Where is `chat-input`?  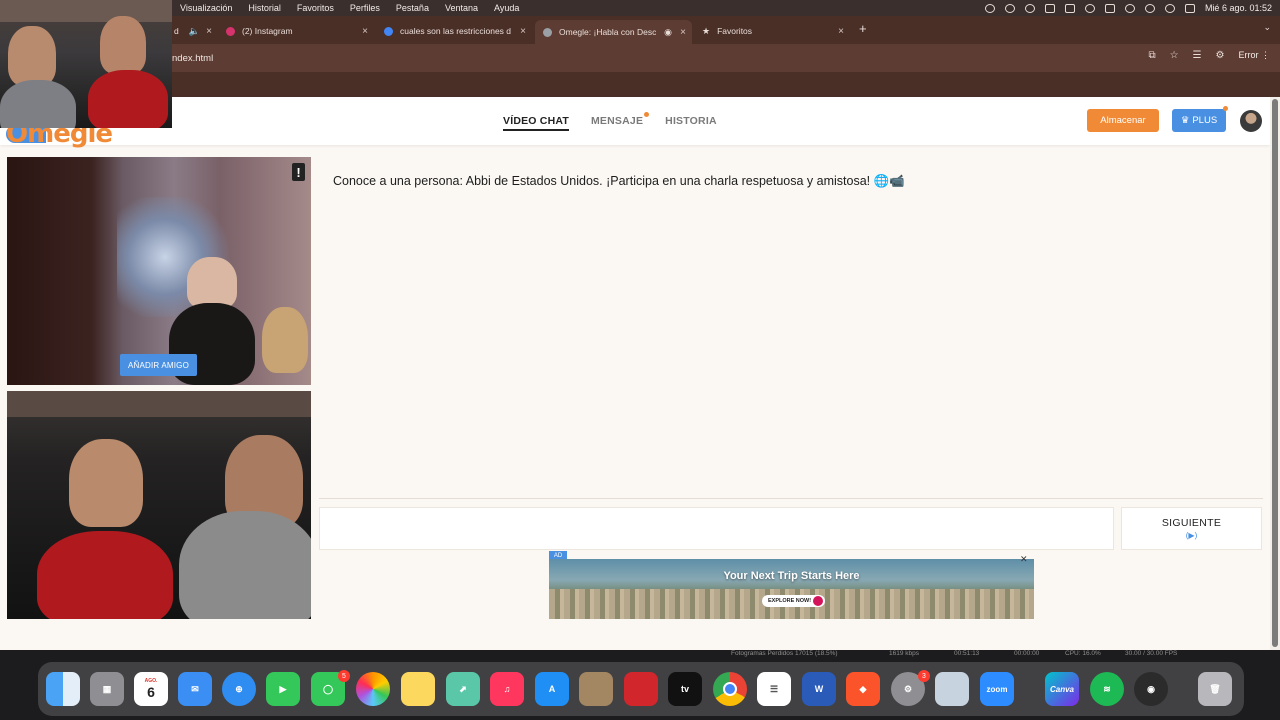 chat-input is located at coordinates (716, 528).